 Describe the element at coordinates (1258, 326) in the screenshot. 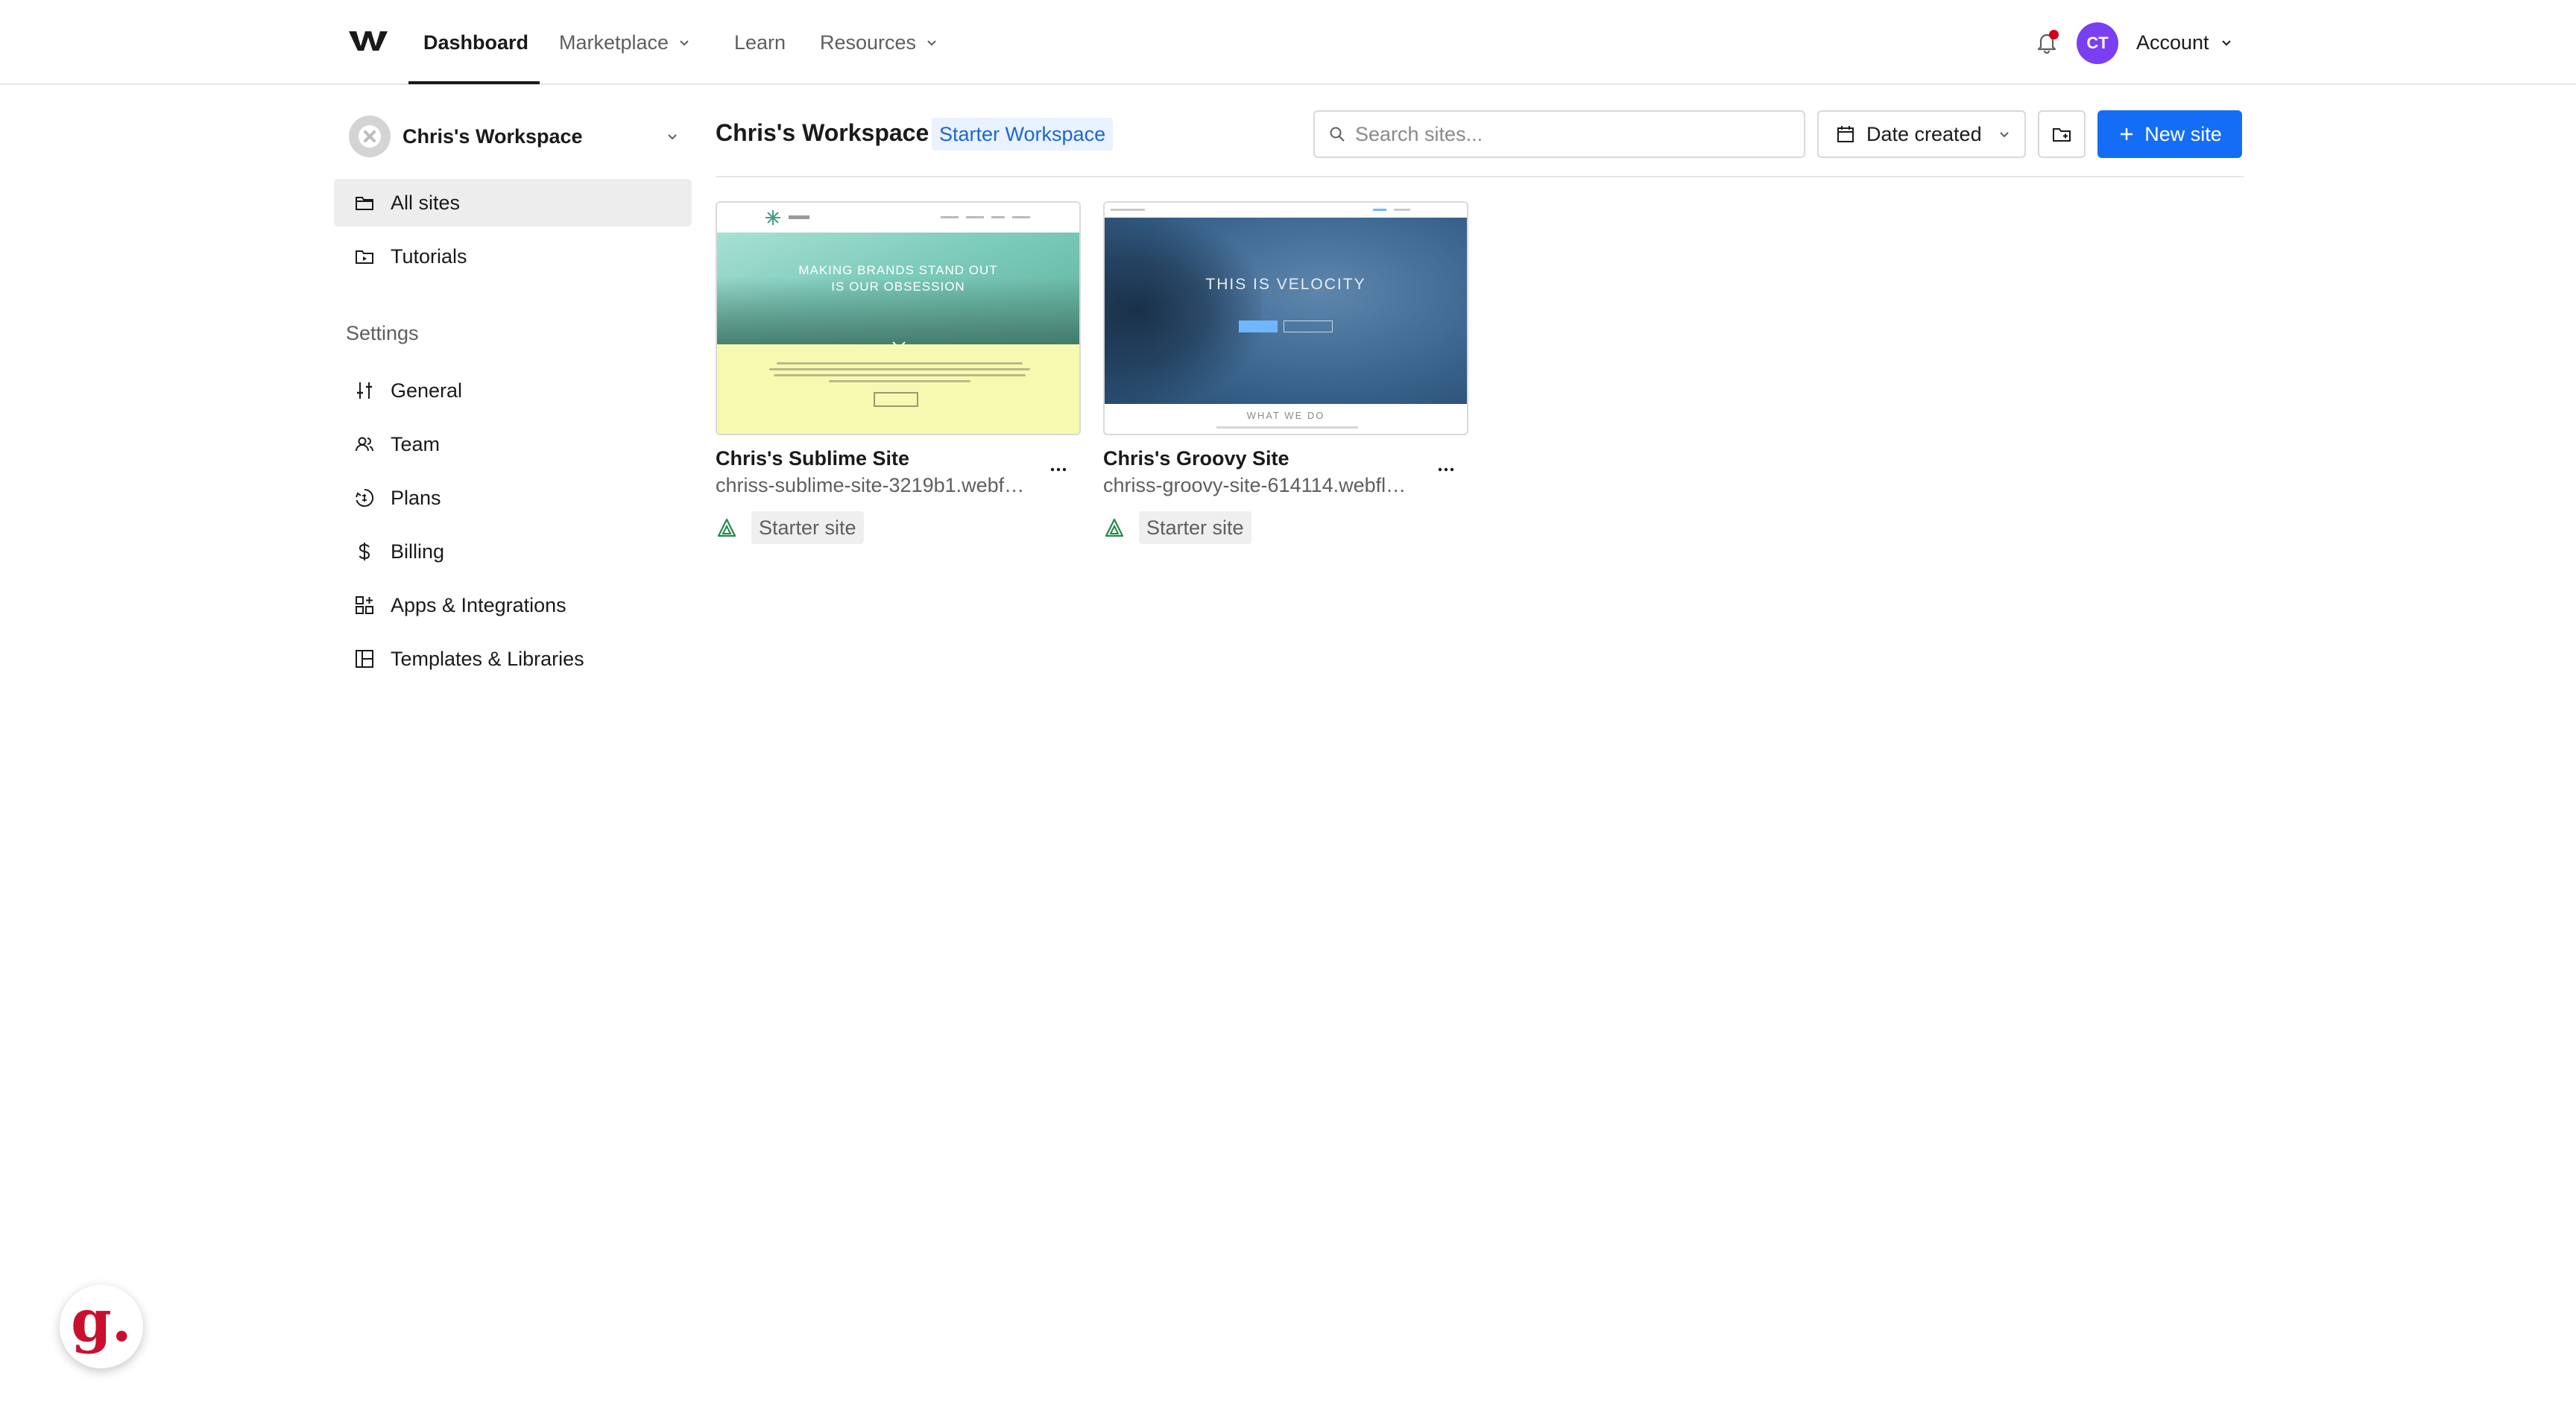

I see `thumbnail-button-primary` at that location.